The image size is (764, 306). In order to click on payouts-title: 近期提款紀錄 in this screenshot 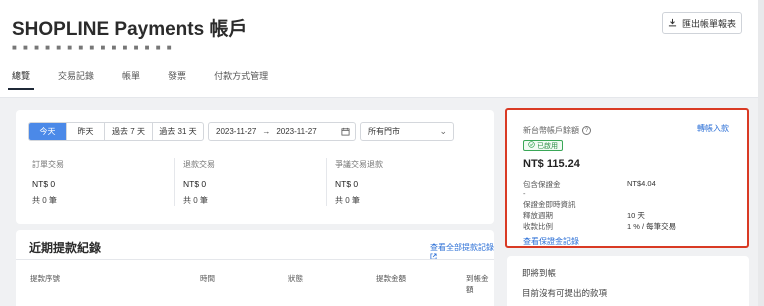, I will do `click(65, 248)`.